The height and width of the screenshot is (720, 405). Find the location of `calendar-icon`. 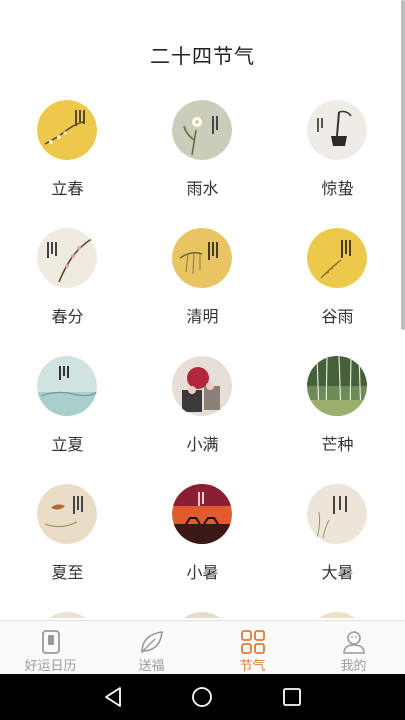

calendar-icon is located at coordinates (51, 642).